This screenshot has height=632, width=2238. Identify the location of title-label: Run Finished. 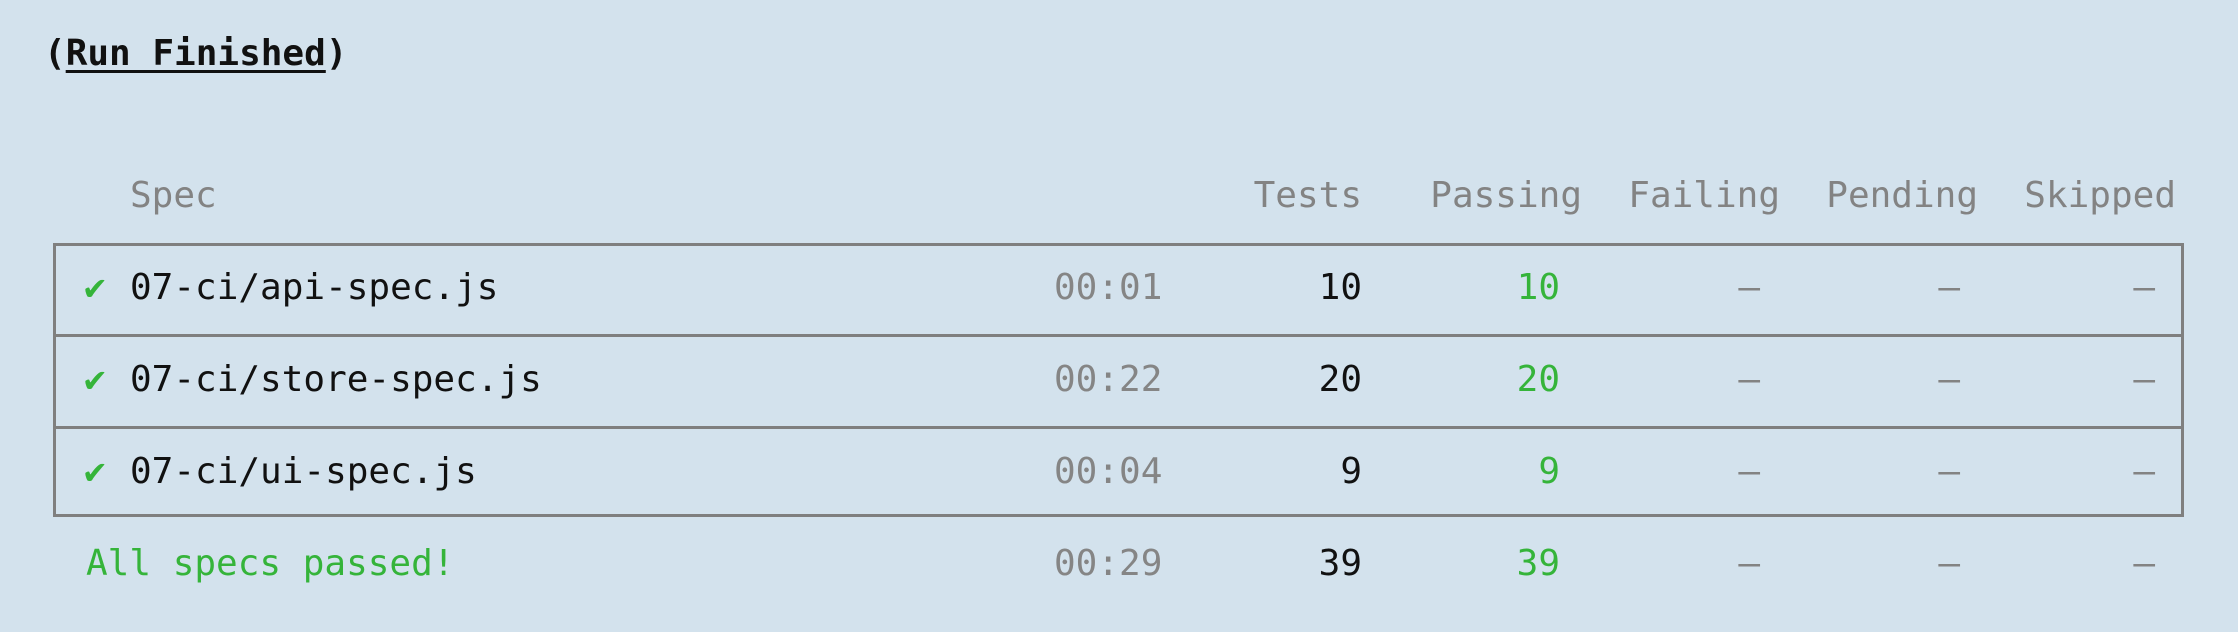
(195, 53).